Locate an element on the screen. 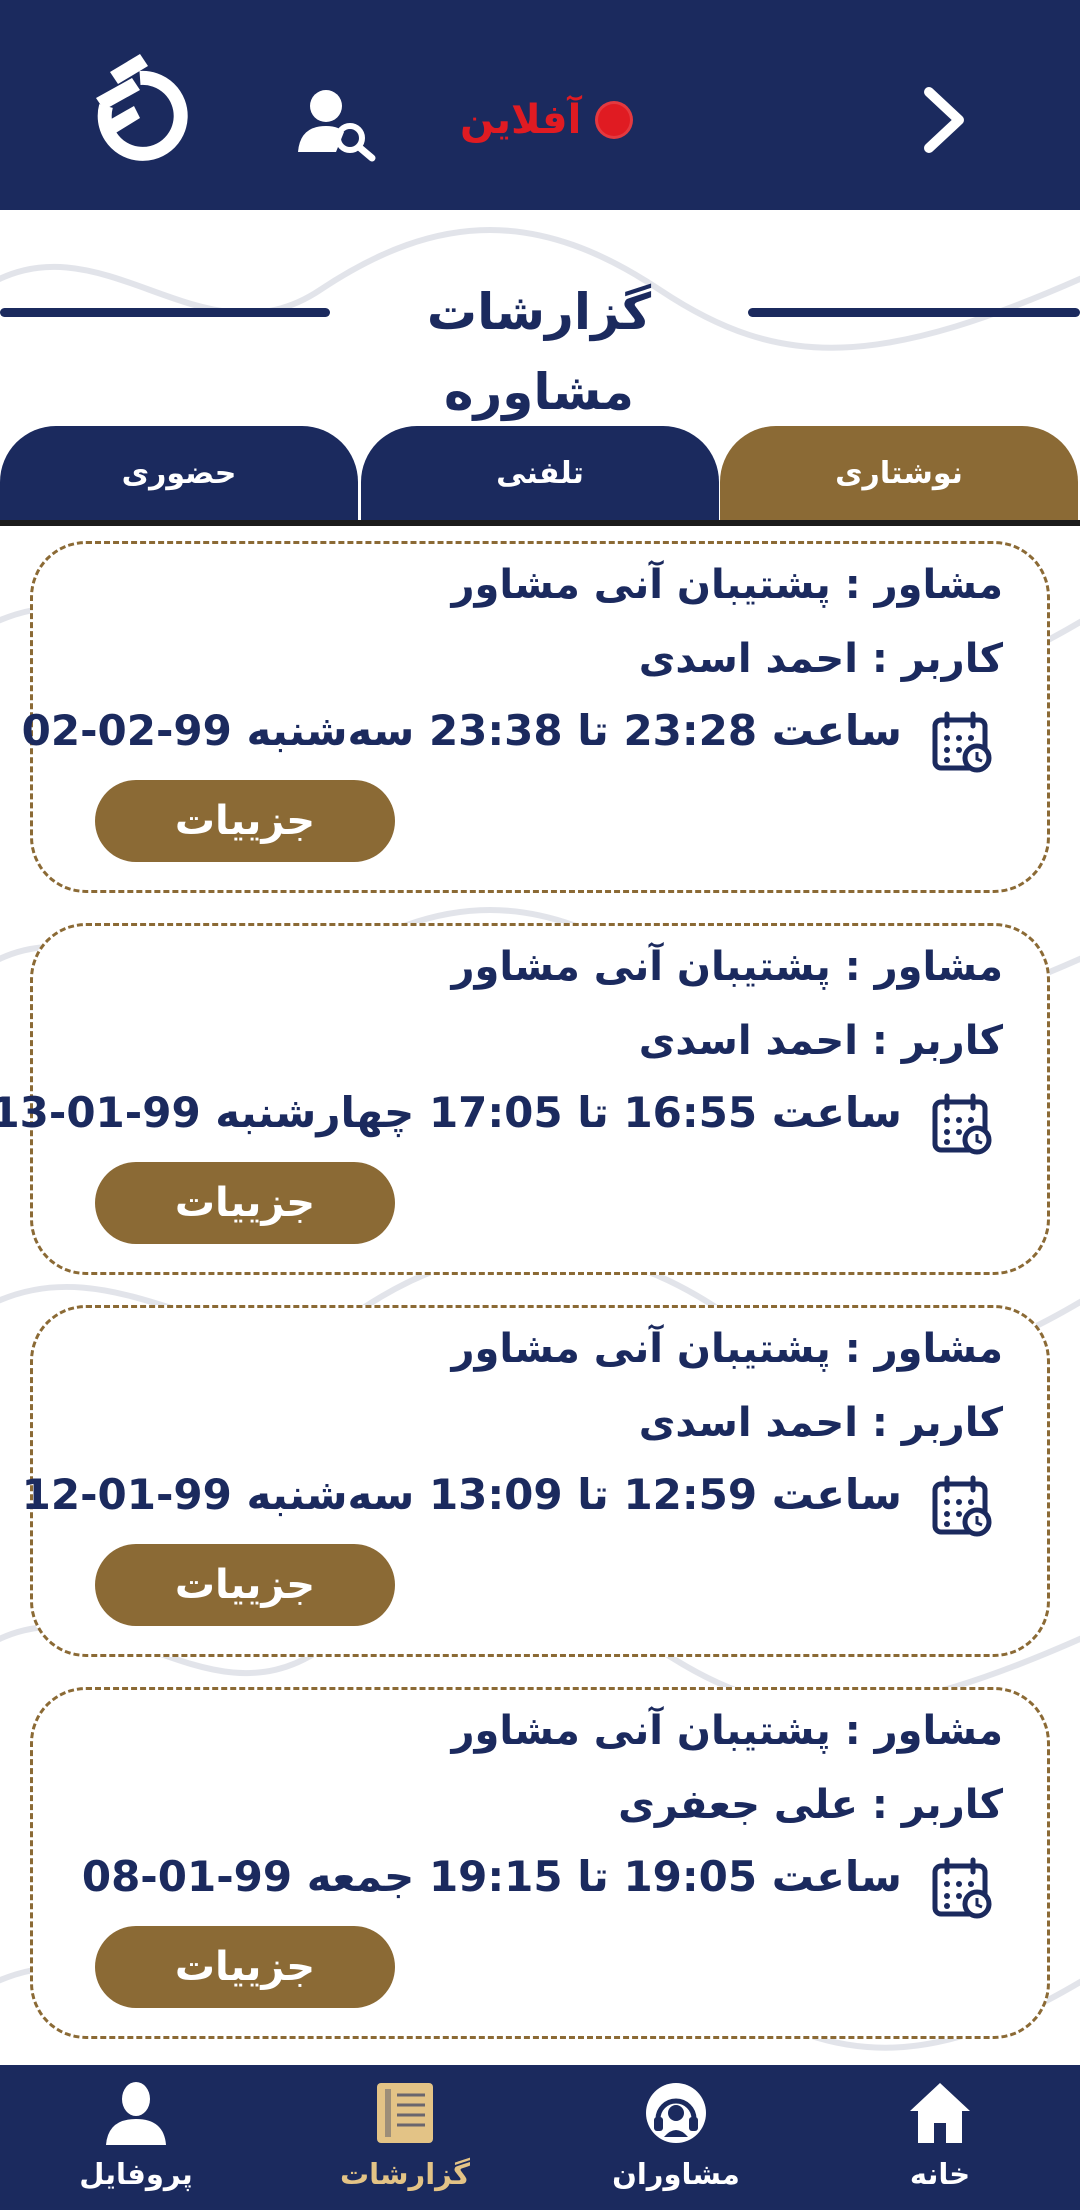 This screenshot has height=2210, width=1080. connection-status: آفلاین is located at coordinates (547, 120).